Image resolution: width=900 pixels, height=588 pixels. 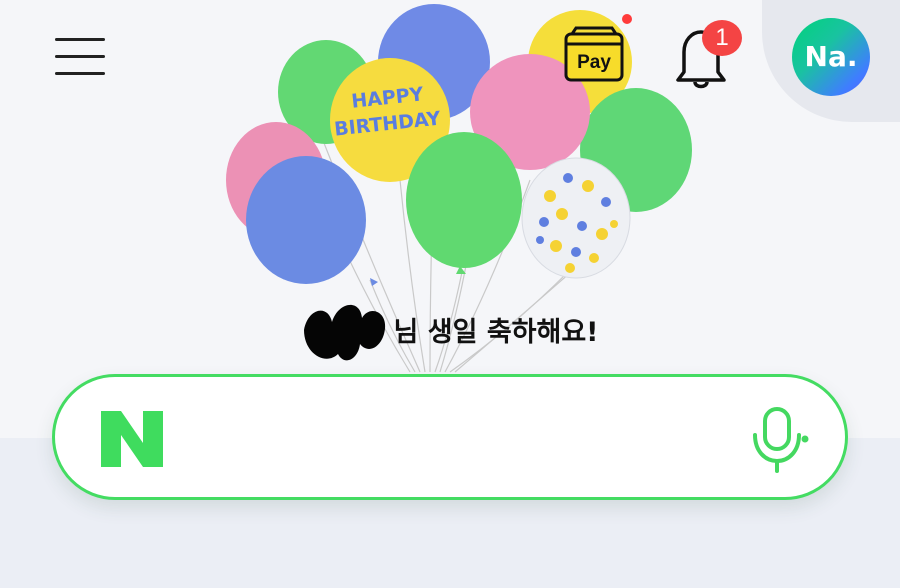 What do you see at coordinates (132, 439) in the screenshot?
I see `naver-logo-icon` at bounding box center [132, 439].